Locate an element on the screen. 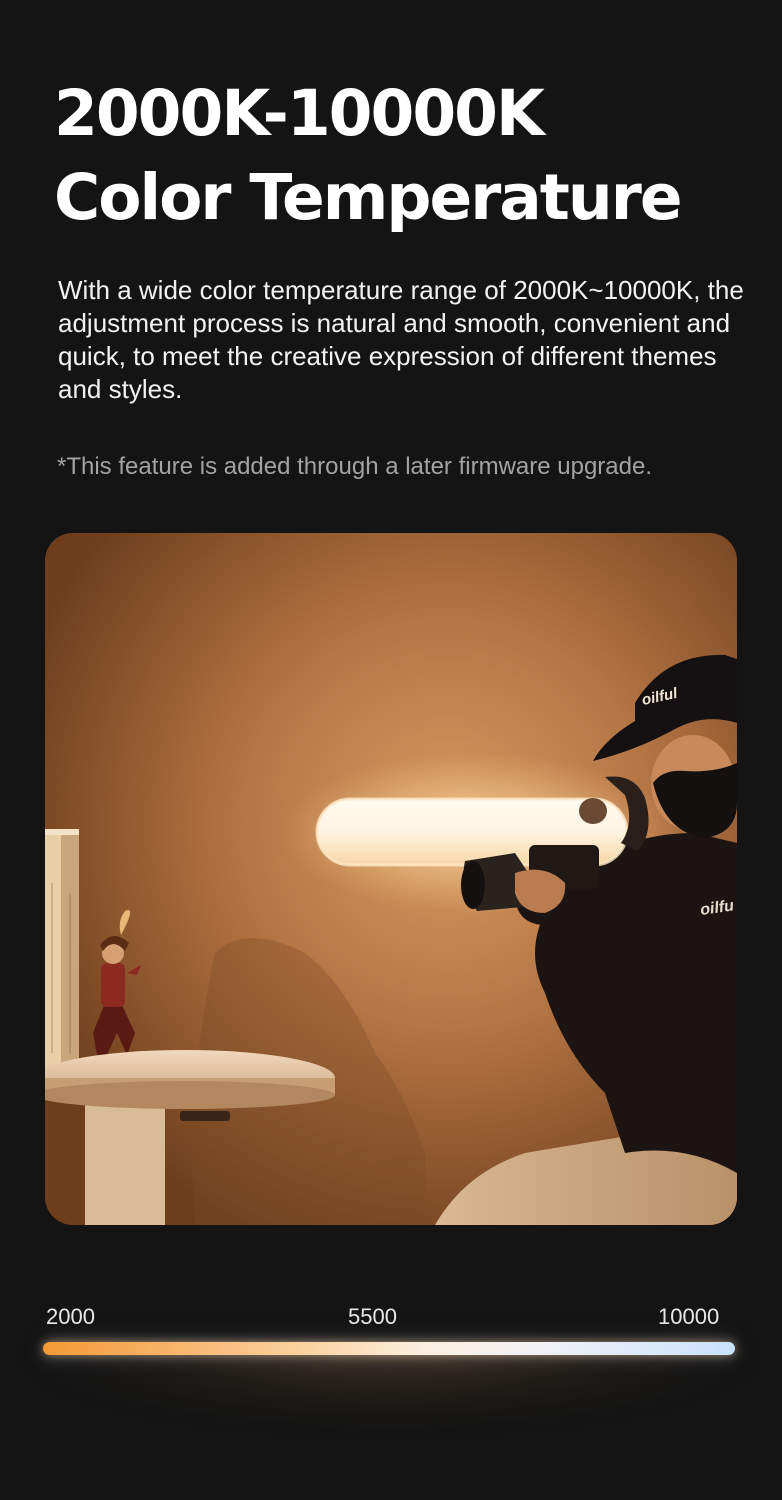  slider-glow is located at coordinates (390, 1386).